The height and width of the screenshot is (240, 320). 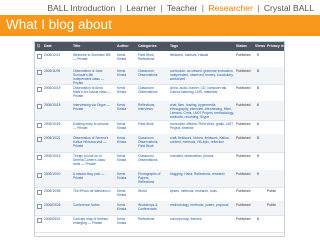 I want to click on row-categories: Classroom Observations, Field Work, so click(x=151, y=142).